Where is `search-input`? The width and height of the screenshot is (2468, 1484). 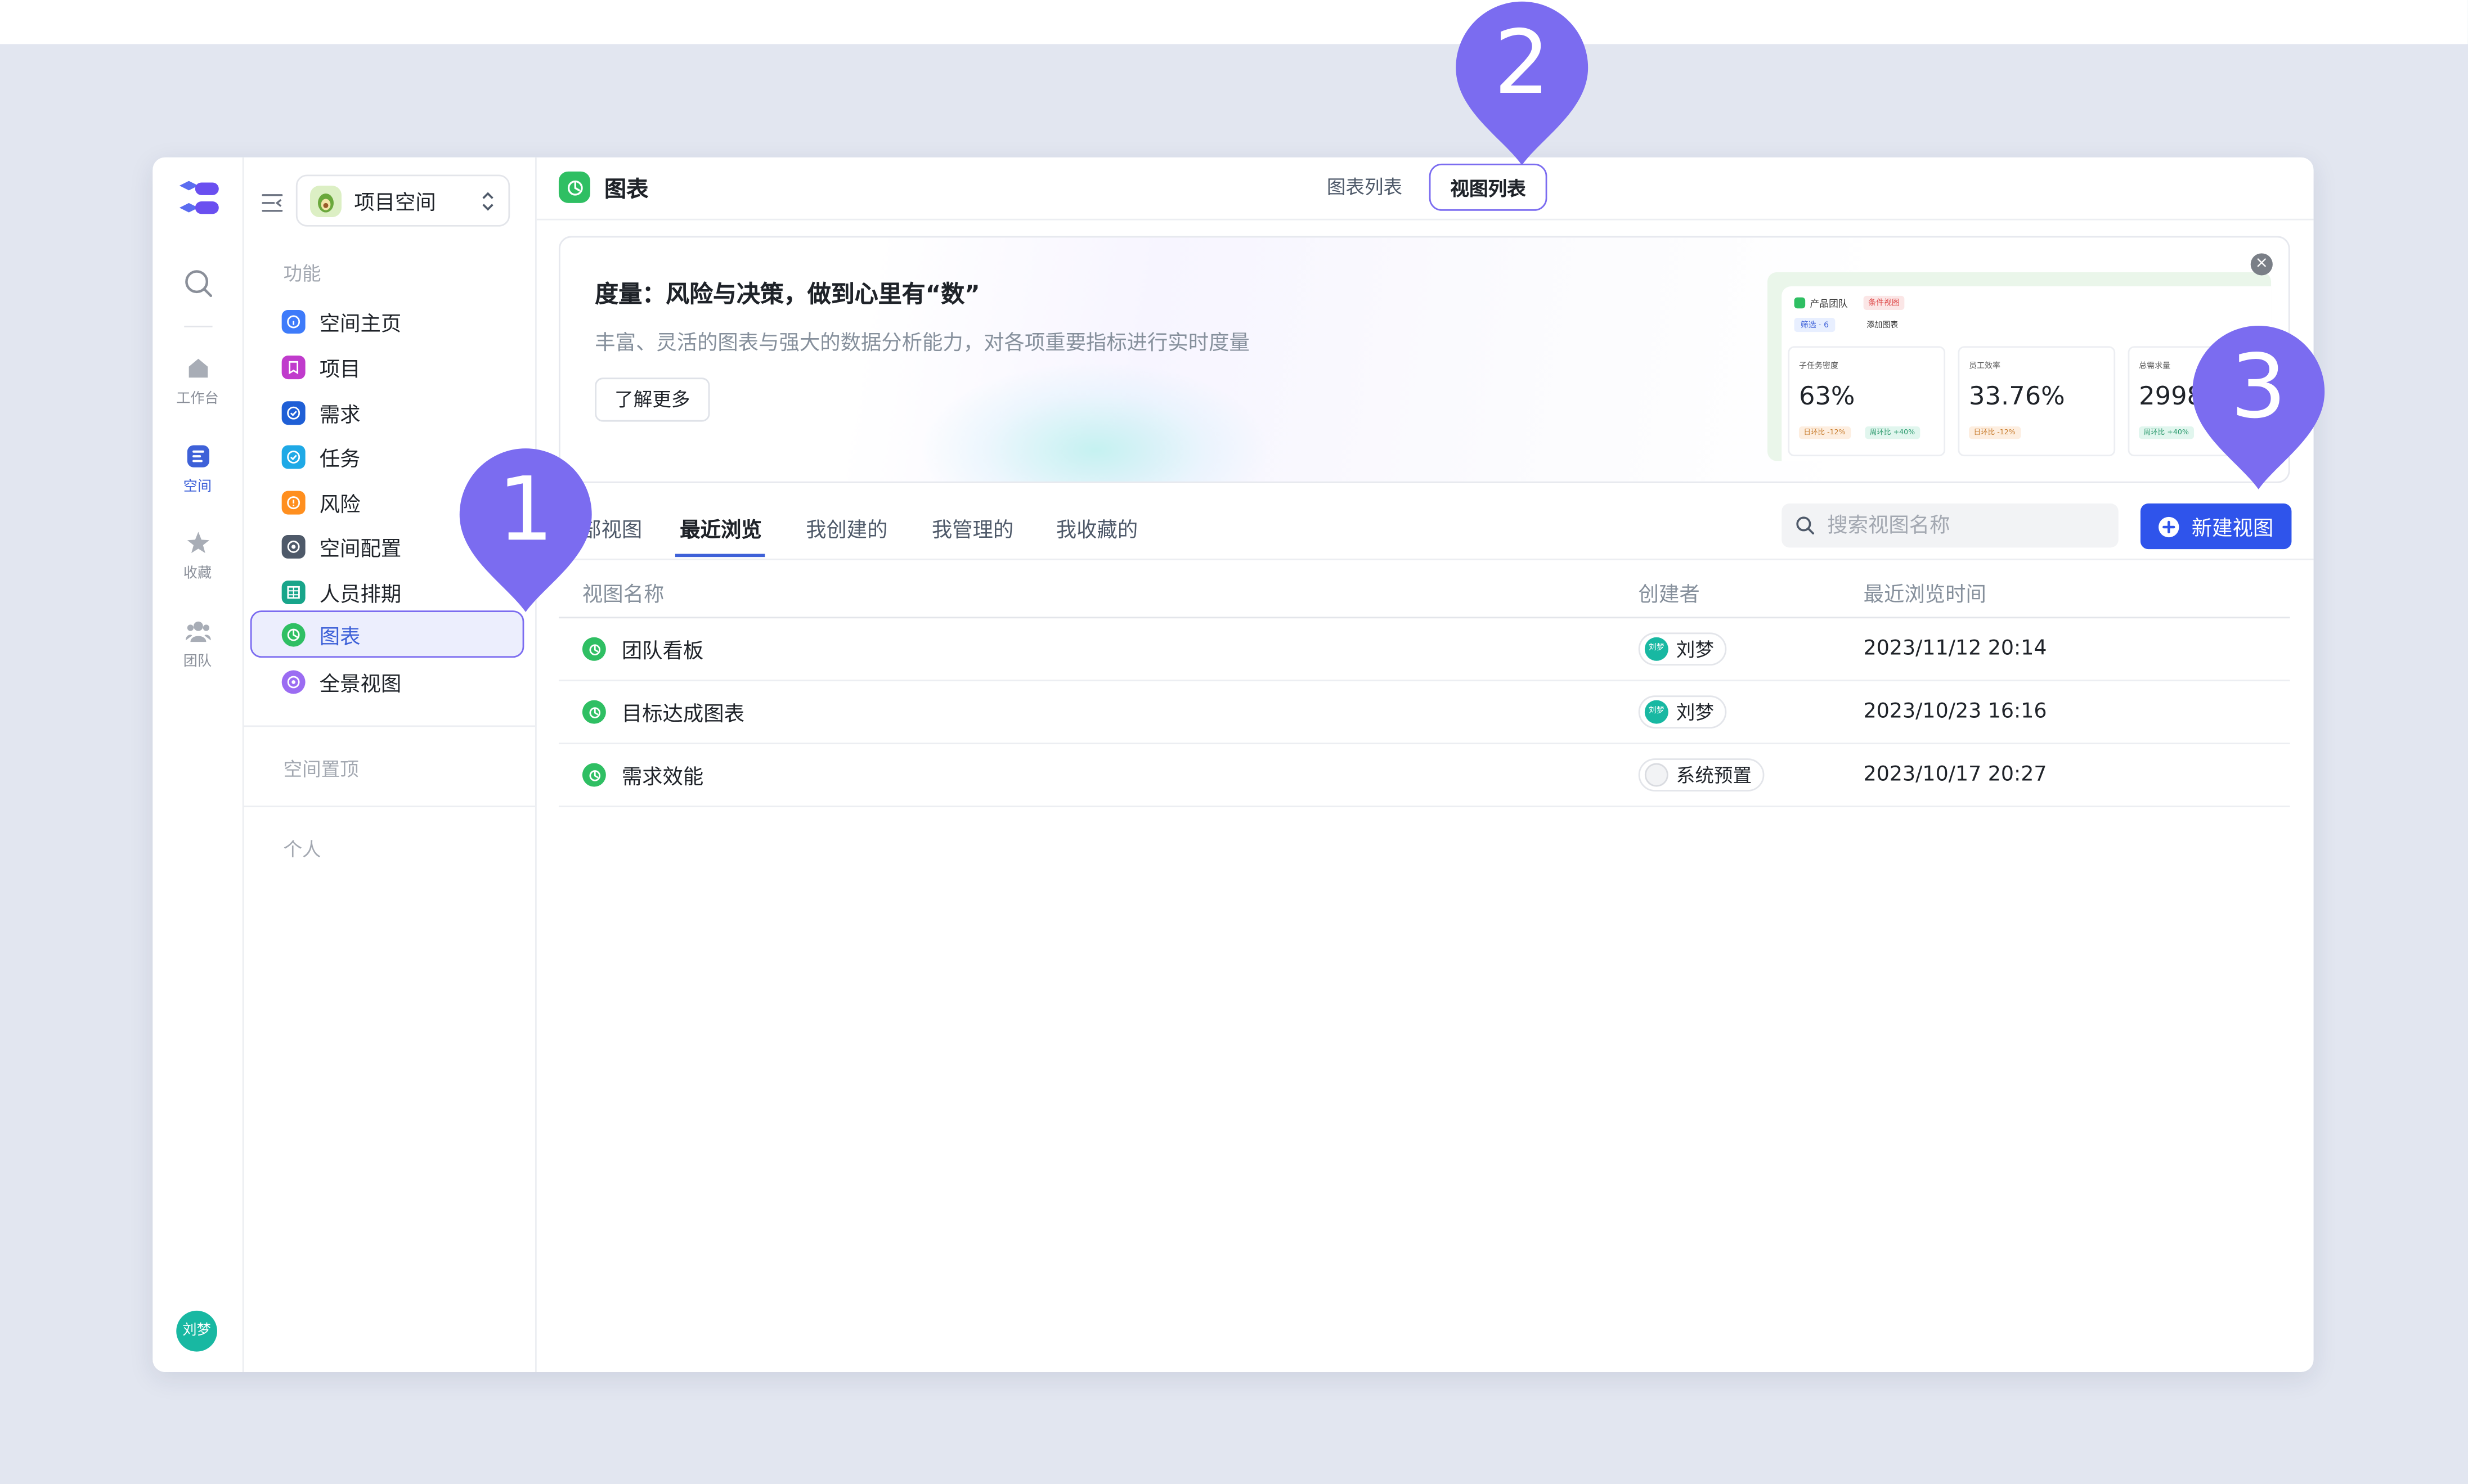
search-input is located at coordinates (1969, 525).